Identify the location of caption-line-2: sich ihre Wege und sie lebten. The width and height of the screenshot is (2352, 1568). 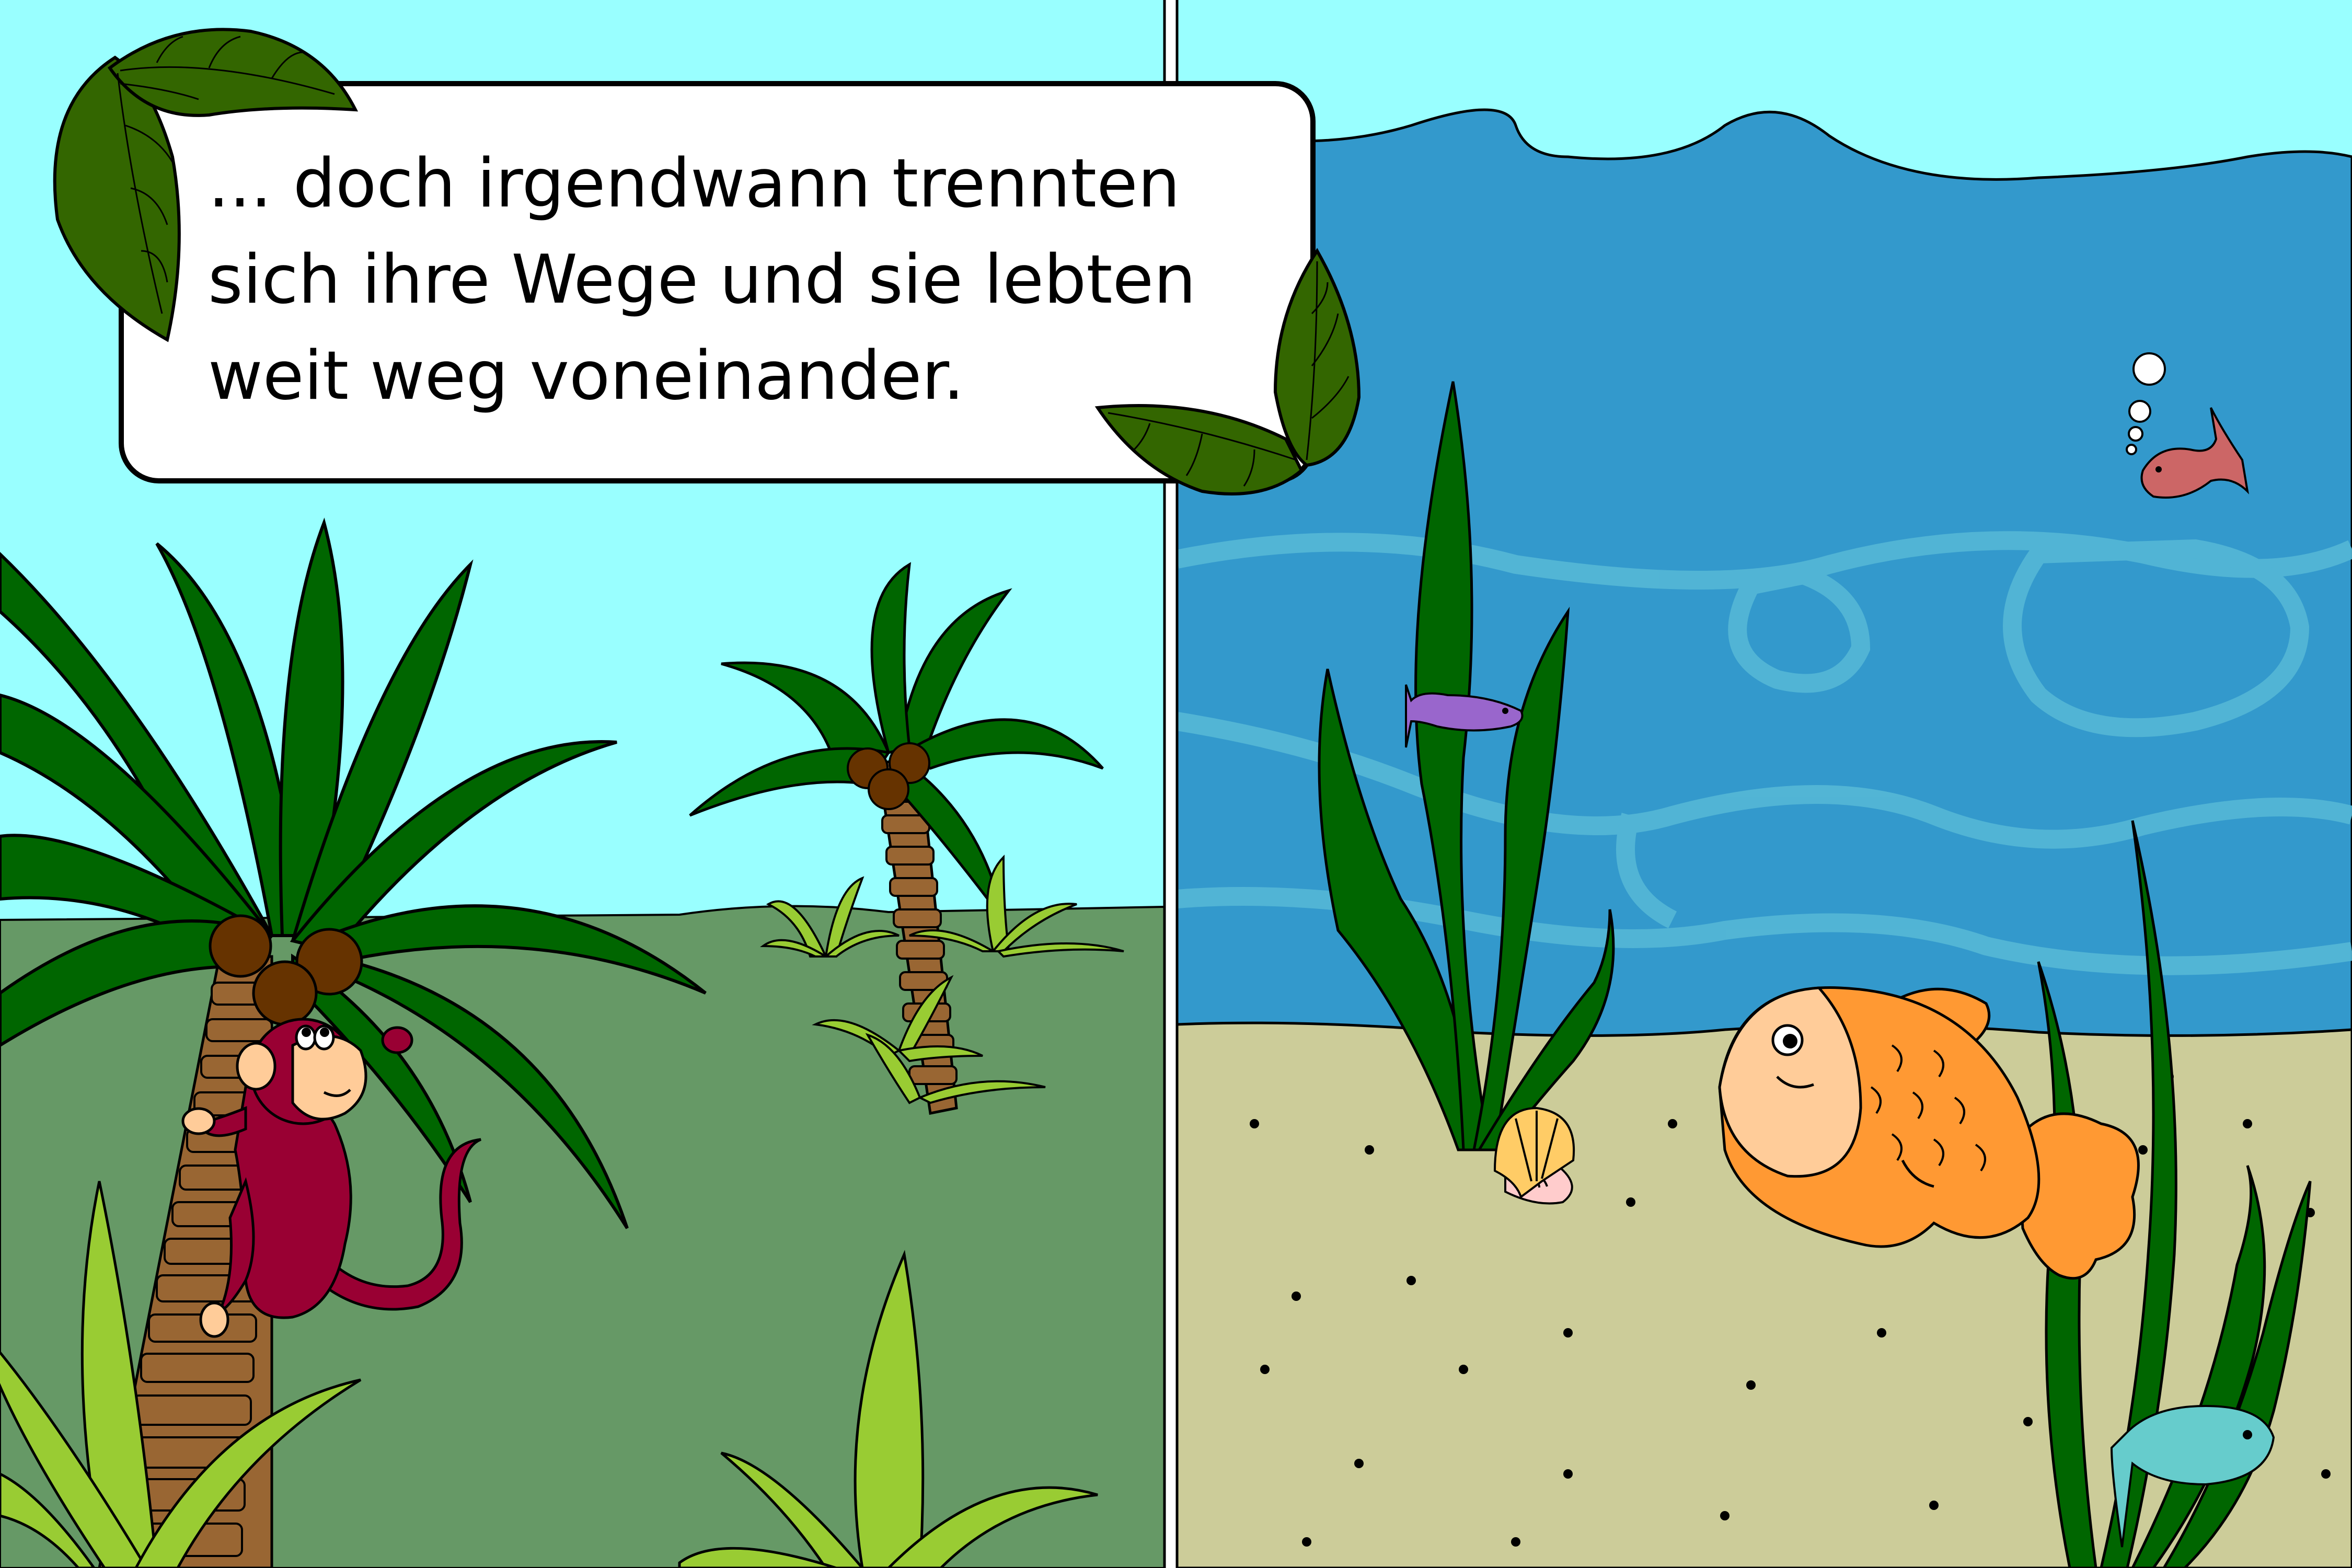
(702, 280).